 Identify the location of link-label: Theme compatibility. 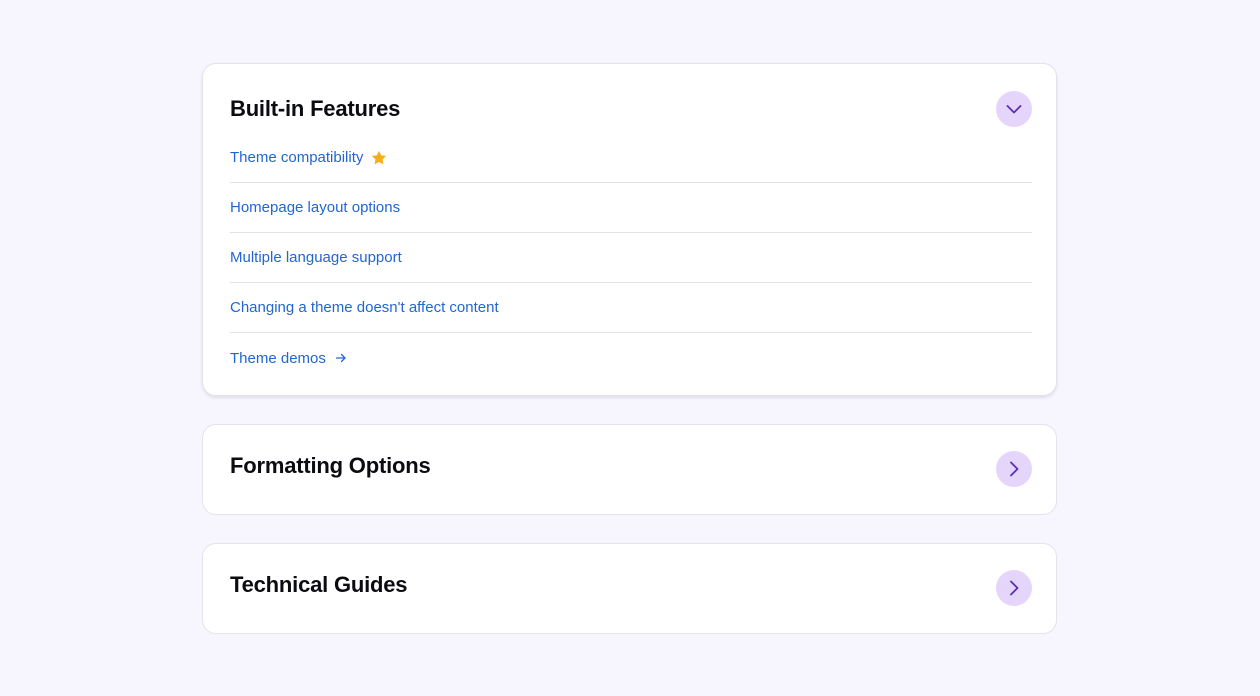
(297, 157).